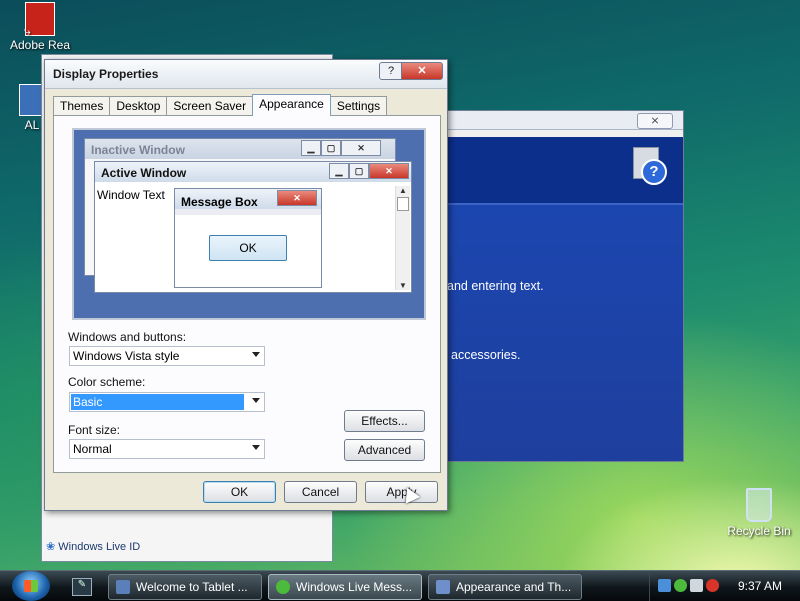 The width and height of the screenshot is (800, 601). What do you see at coordinates (650, 166) in the screenshot?
I see `help-icon: ?` at bounding box center [650, 166].